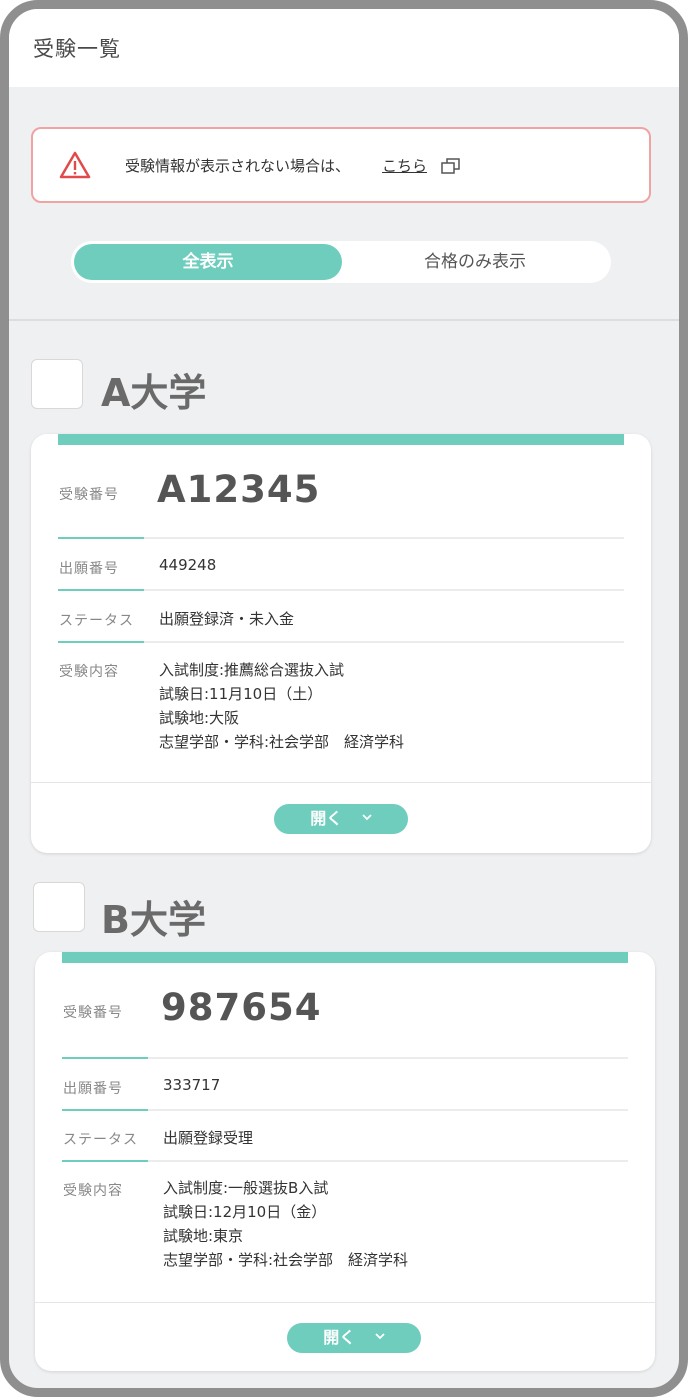 This screenshot has height=1397, width=688. What do you see at coordinates (77, 49) in the screenshot?
I see `page-title: 受験一覧` at bounding box center [77, 49].